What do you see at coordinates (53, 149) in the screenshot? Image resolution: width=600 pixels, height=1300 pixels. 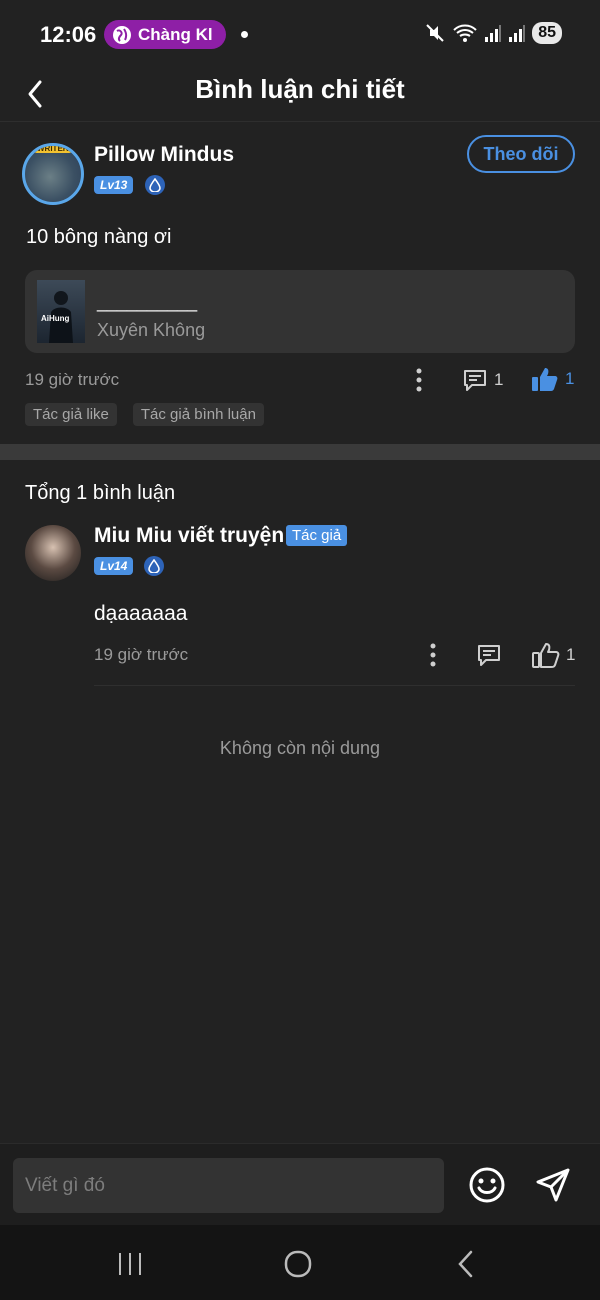 I see `writer-badge: WRITER` at bounding box center [53, 149].